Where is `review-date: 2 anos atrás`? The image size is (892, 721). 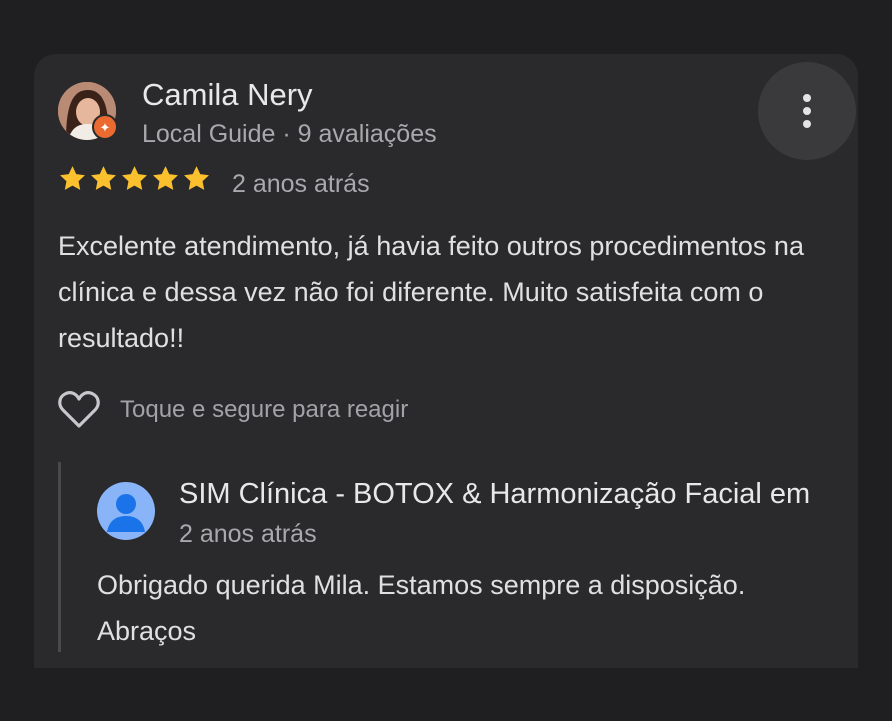
review-date: 2 anos atrás is located at coordinates (301, 184).